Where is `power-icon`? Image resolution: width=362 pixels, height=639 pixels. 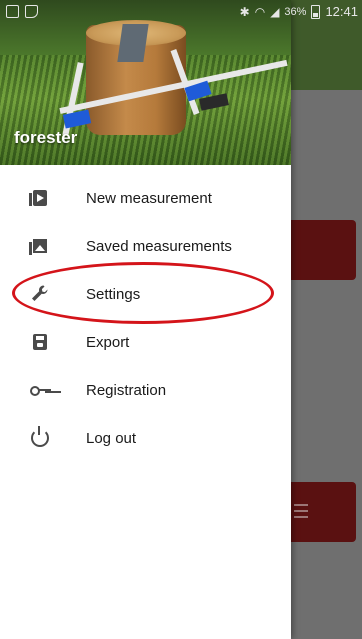
power-icon is located at coordinates (40, 437).